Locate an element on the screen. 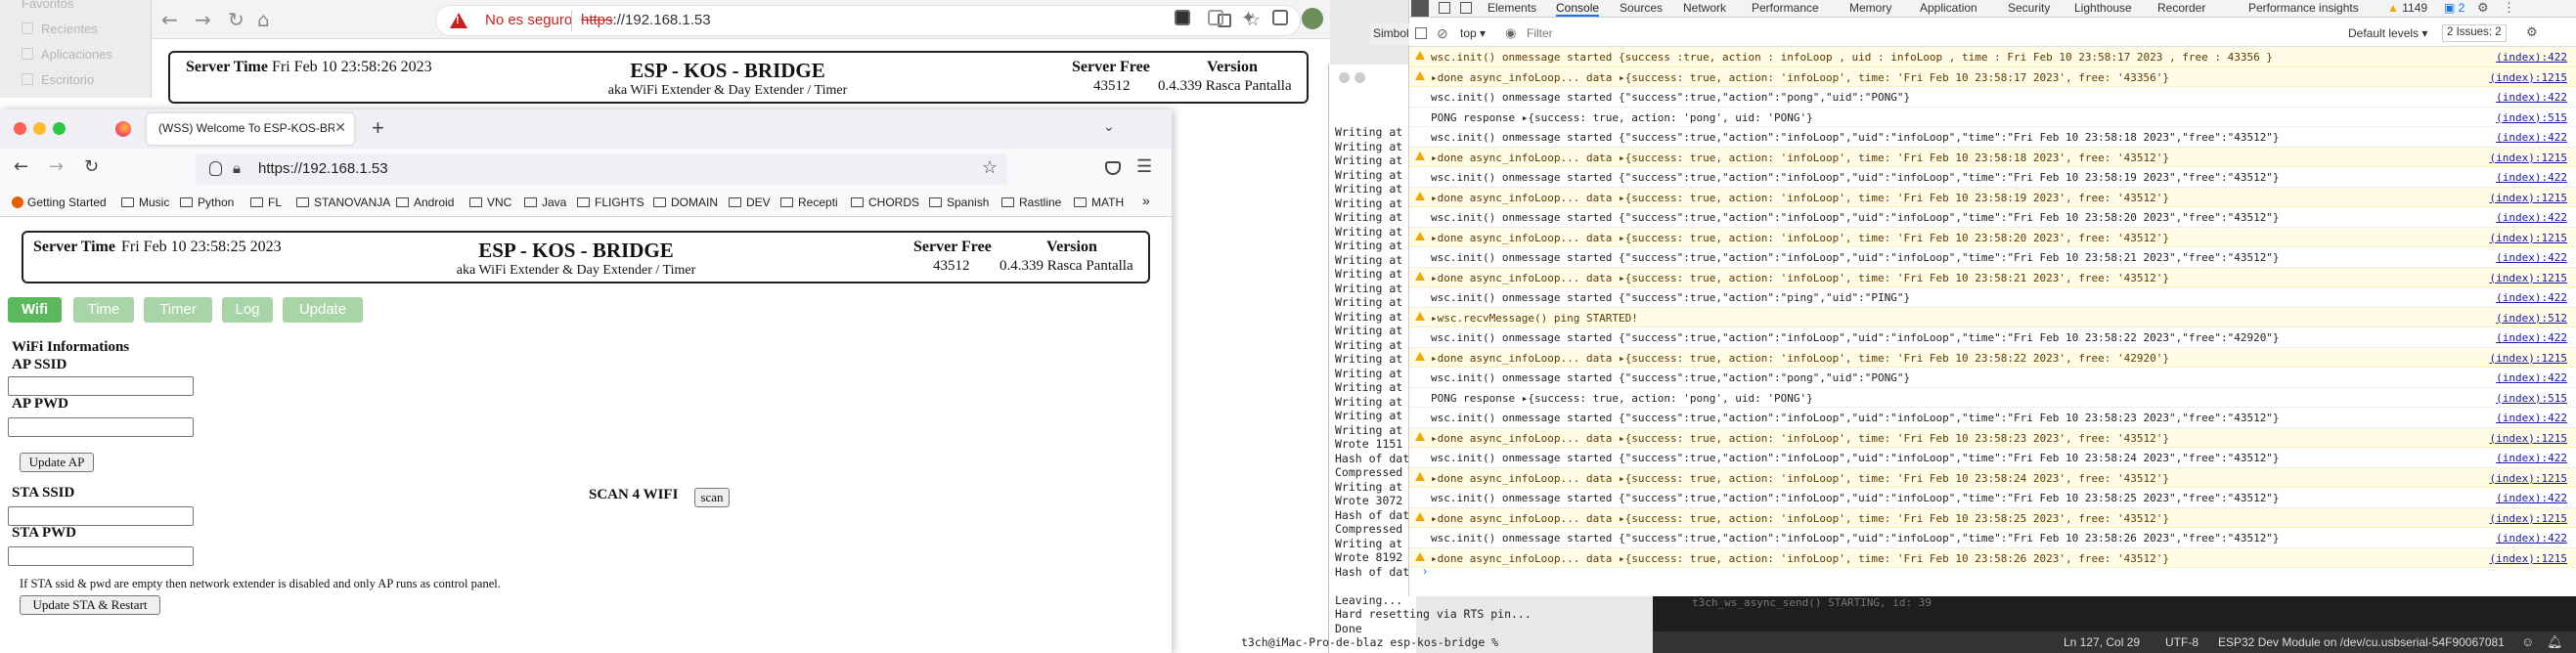  clear-console-icon: ⊘ is located at coordinates (1443, 34).